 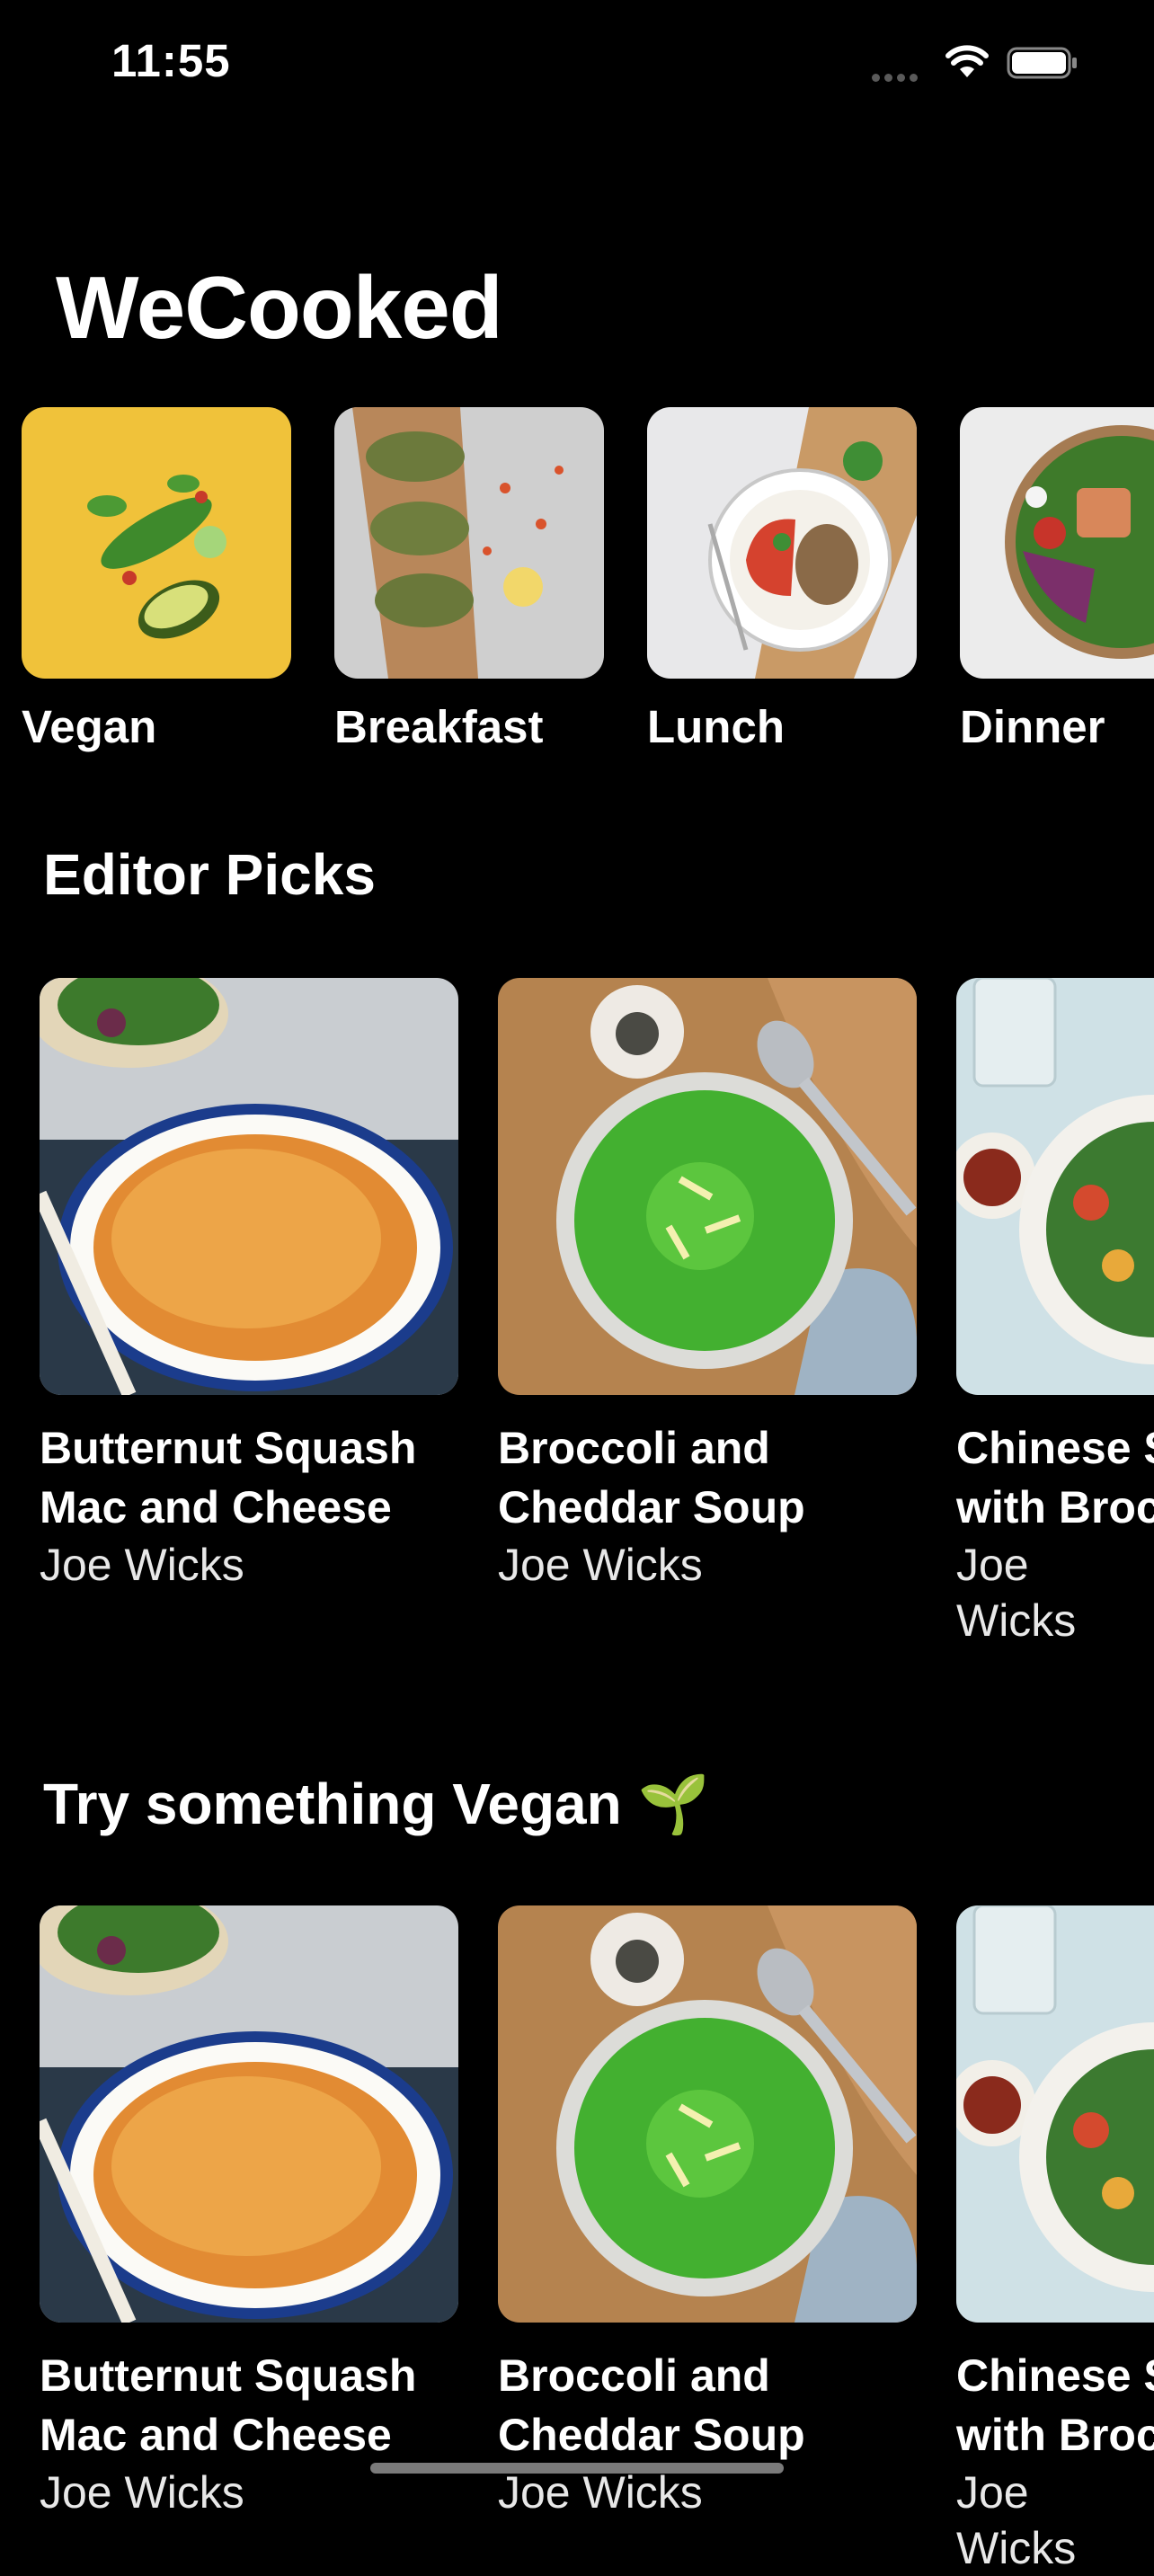 What do you see at coordinates (209, 874) in the screenshot?
I see `section-title-editor-picks: Editor Picks` at bounding box center [209, 874].